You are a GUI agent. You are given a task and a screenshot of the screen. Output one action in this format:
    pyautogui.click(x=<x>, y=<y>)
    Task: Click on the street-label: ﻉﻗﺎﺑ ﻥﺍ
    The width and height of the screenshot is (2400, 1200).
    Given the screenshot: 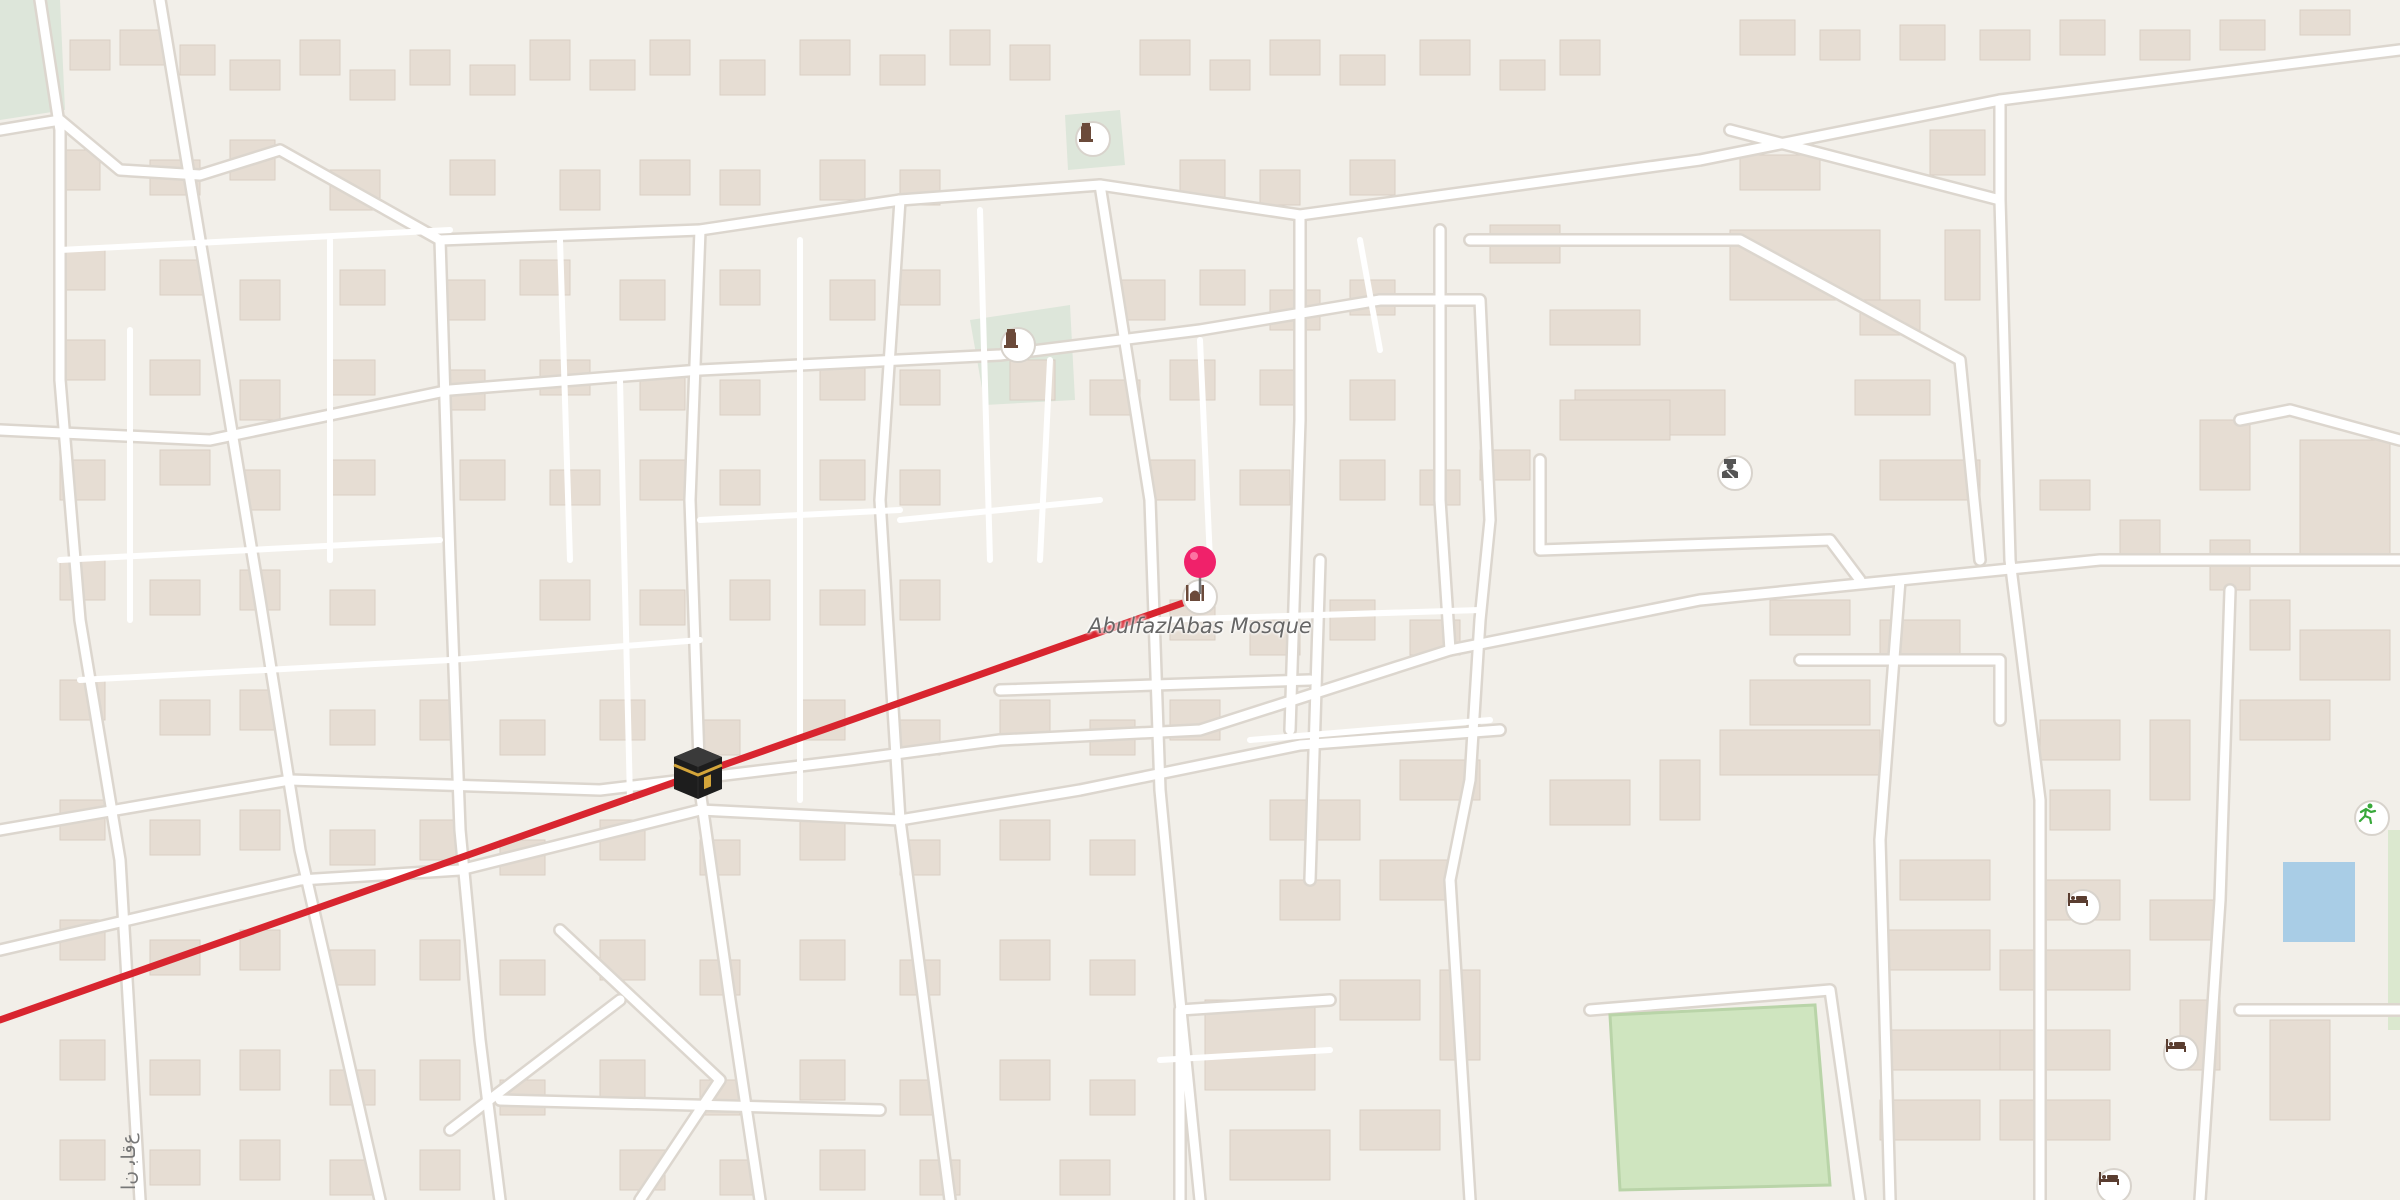 What is the action you would take?
    pyautogui.click(x=129, y=1161)
    